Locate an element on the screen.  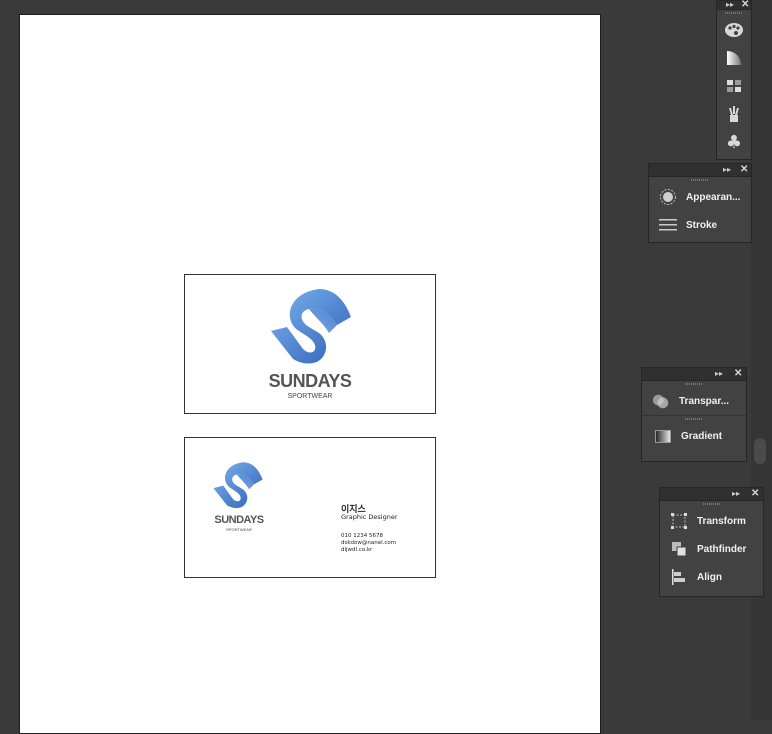
panel-tab-transform: Transform is located at coordinates (711, 521).